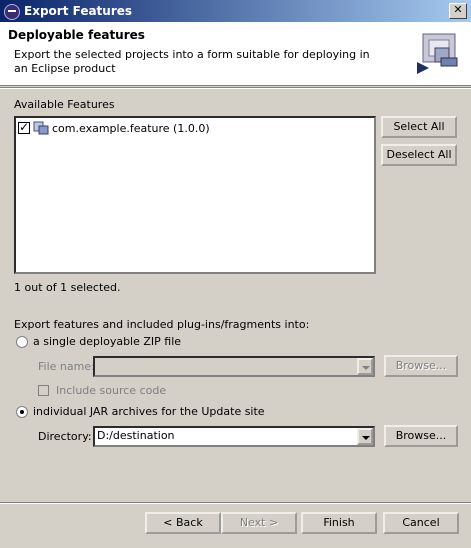 Image resolution: width=471 pixels, height=548 pixels. I want to click on feature-plugin-icon, so click(41, 128).